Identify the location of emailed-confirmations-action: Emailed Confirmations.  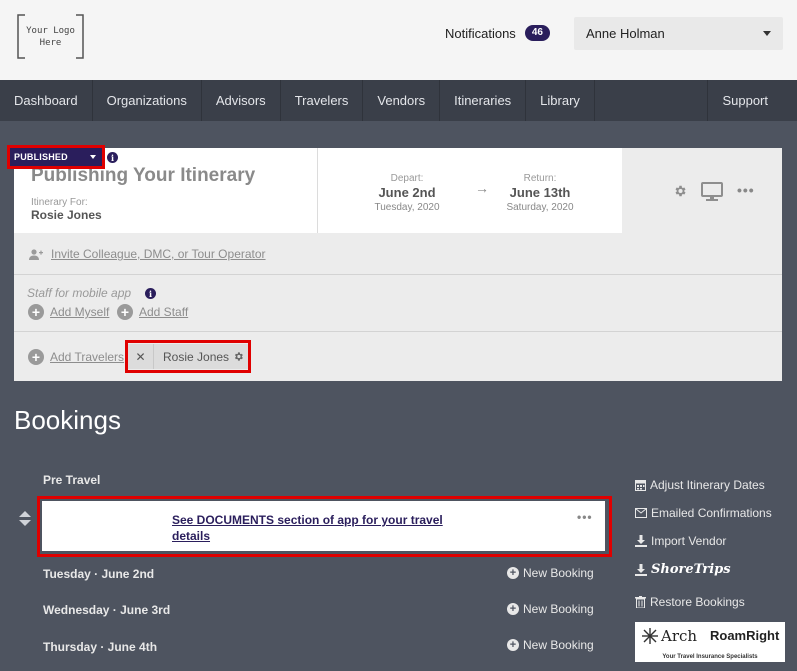
(703, 513).